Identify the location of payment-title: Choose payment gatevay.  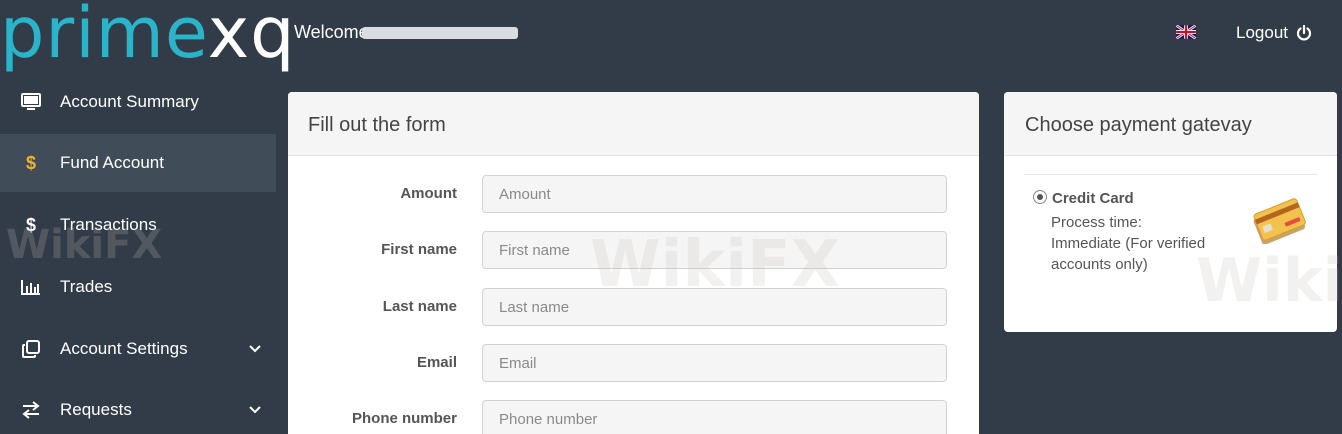
(1170, 124).